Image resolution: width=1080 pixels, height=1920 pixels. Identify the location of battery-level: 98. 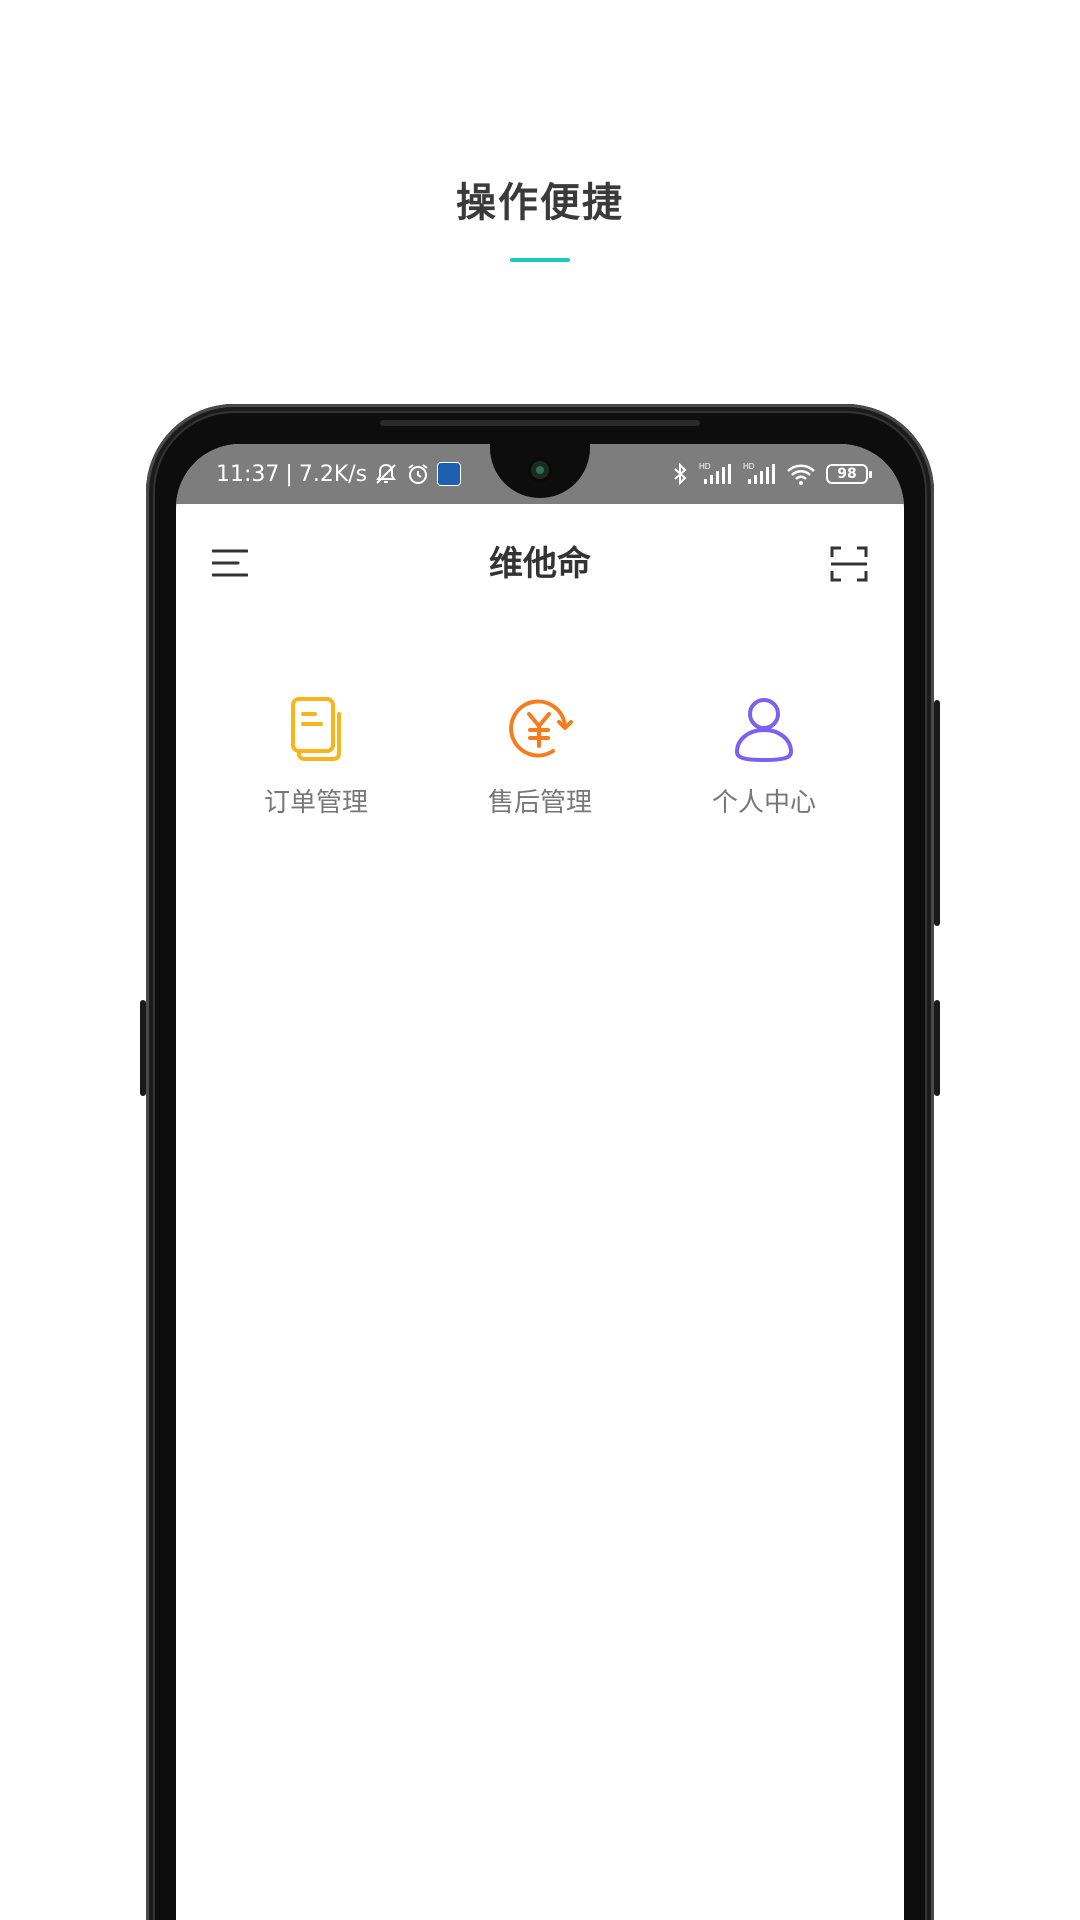
(847, 474).